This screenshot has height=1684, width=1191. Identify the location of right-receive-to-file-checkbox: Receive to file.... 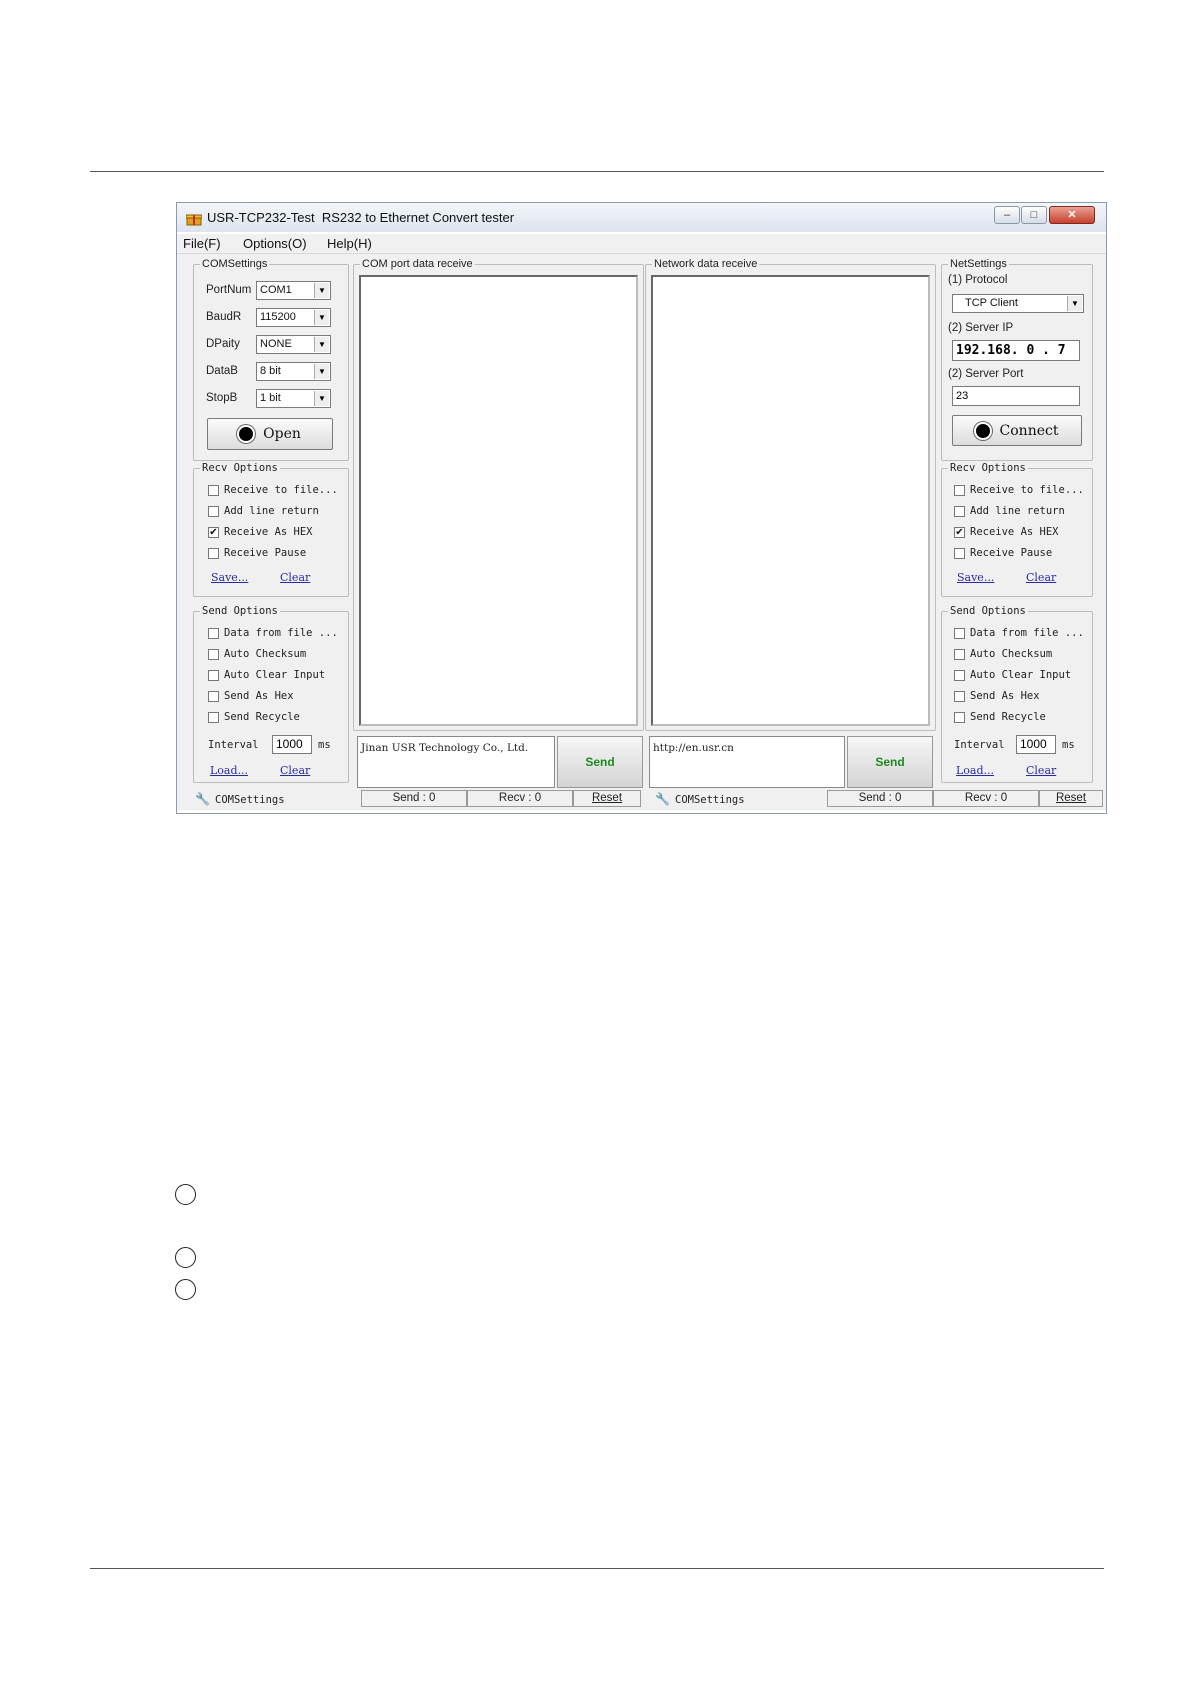
(1019, 490).